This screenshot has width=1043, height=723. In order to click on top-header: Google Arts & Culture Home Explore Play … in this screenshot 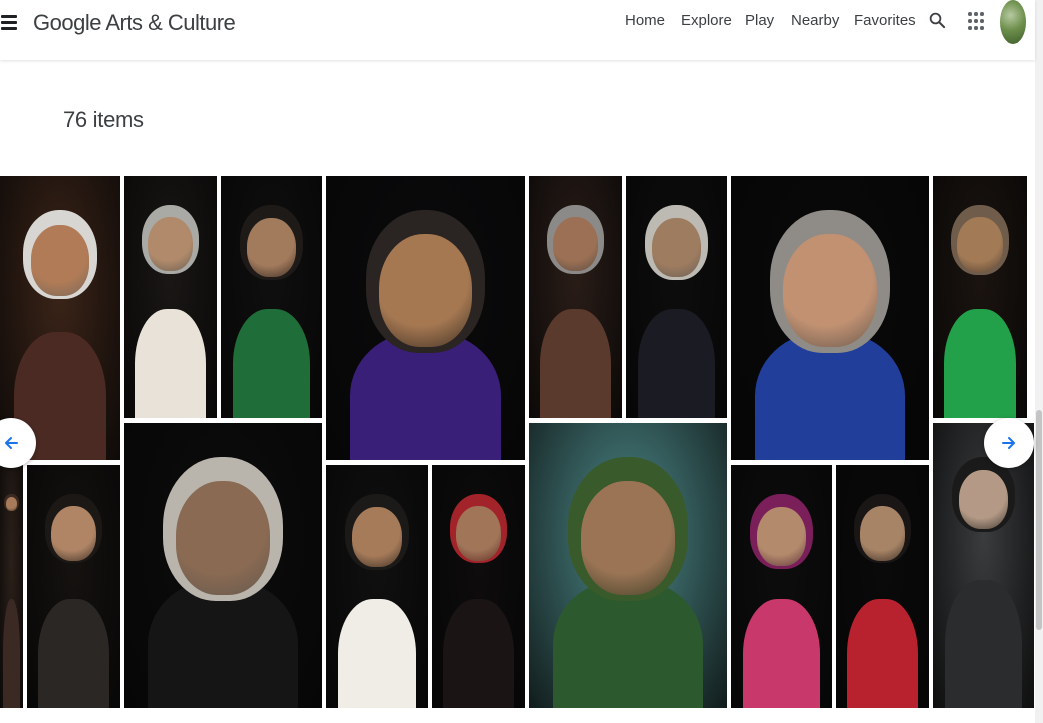, I will do `click(517, 30)`.